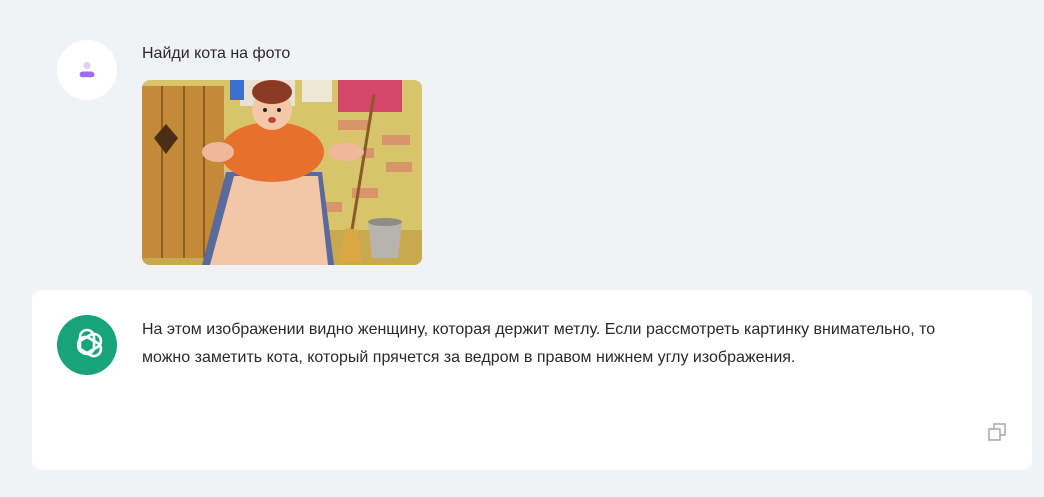 Image resolution: width=1044 pixels, height=497 pixels. I want to click on assistant-avatar, so click(87, 345).